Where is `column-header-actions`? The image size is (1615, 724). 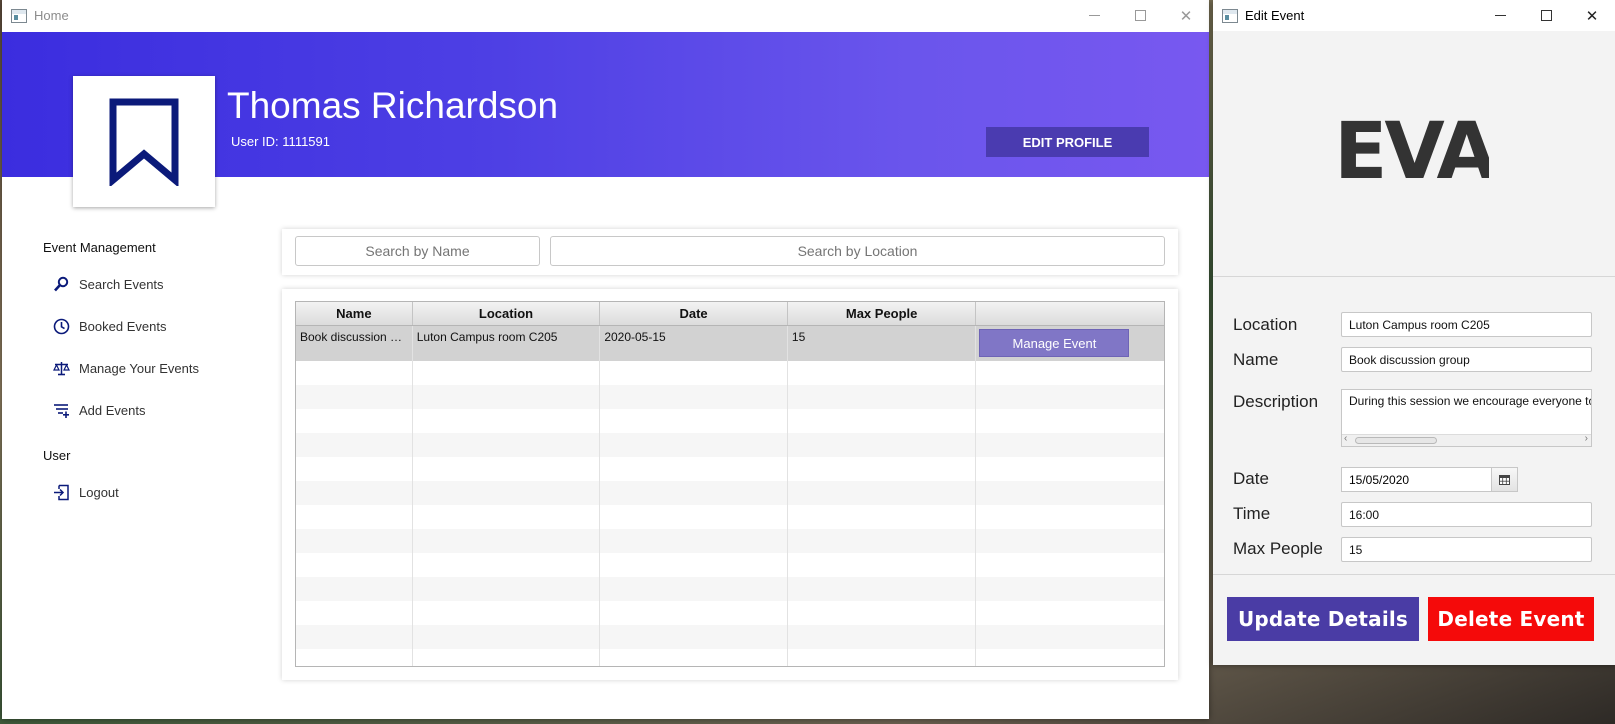
column-header-actions is located at coordinates (1070, 313).